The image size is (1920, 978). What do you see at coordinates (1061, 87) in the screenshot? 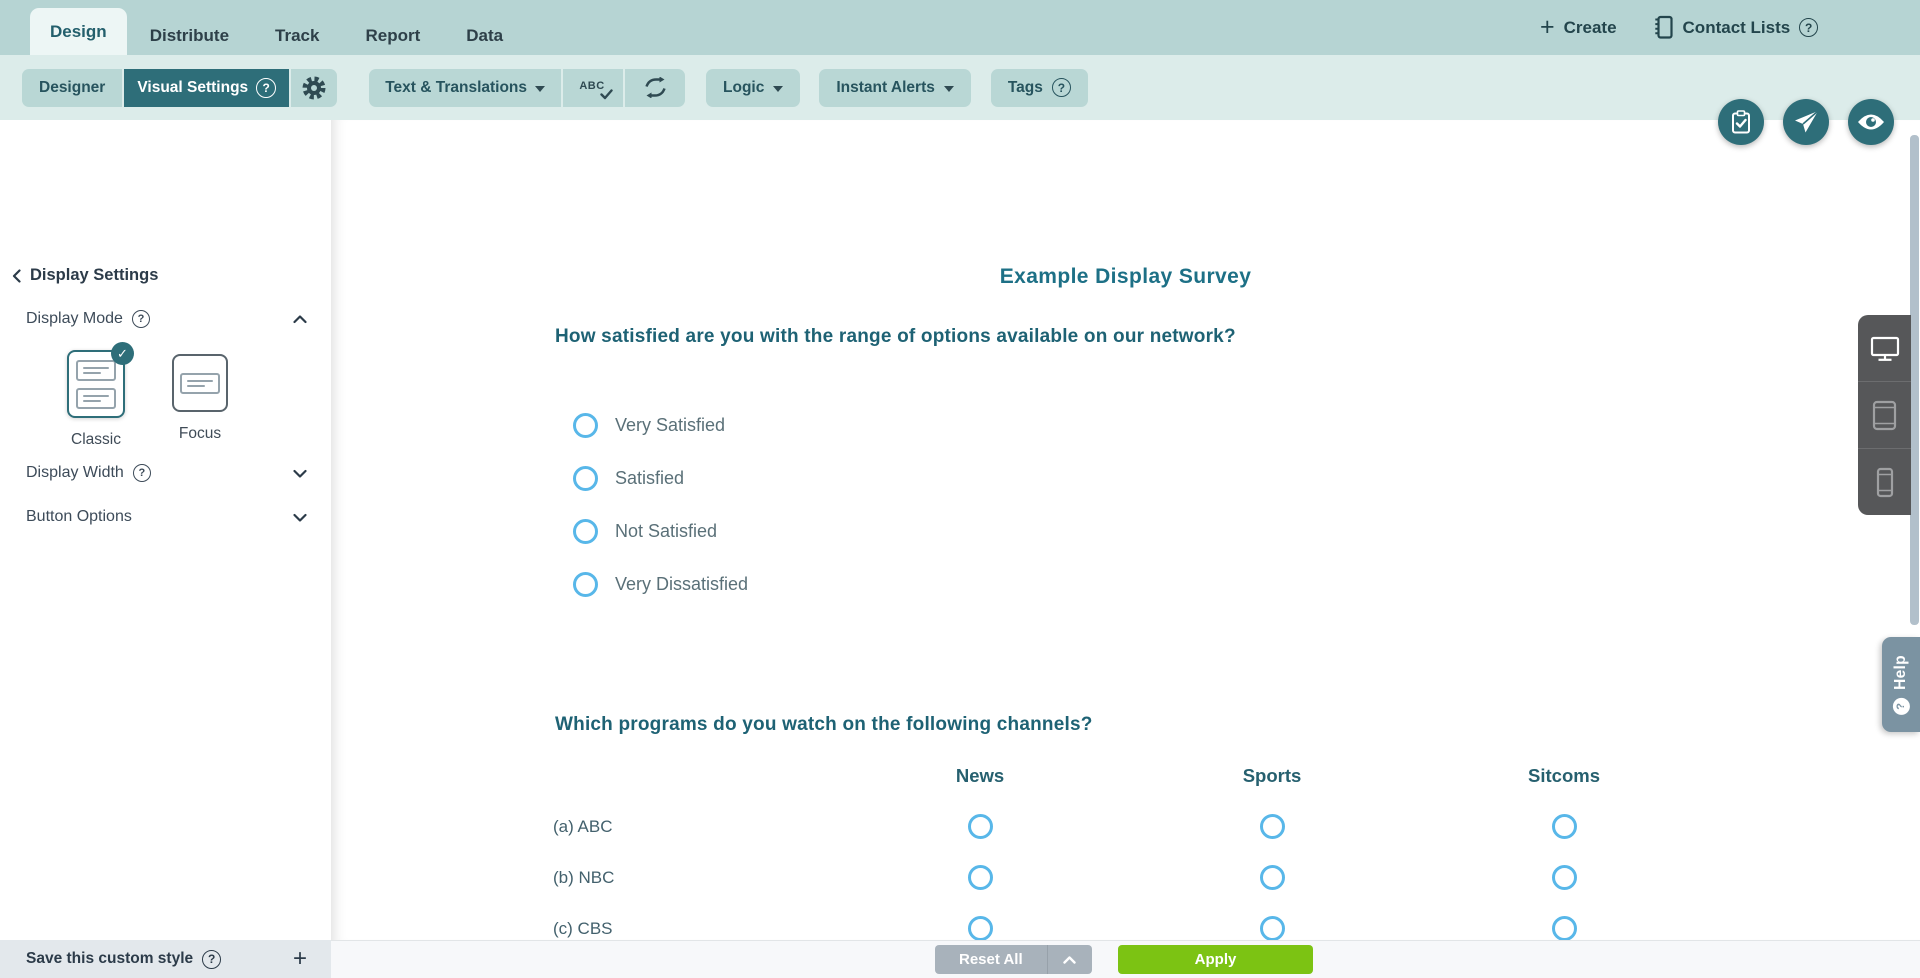
I see `tags-help-icon: ?` at bounding box center [1061, 87].